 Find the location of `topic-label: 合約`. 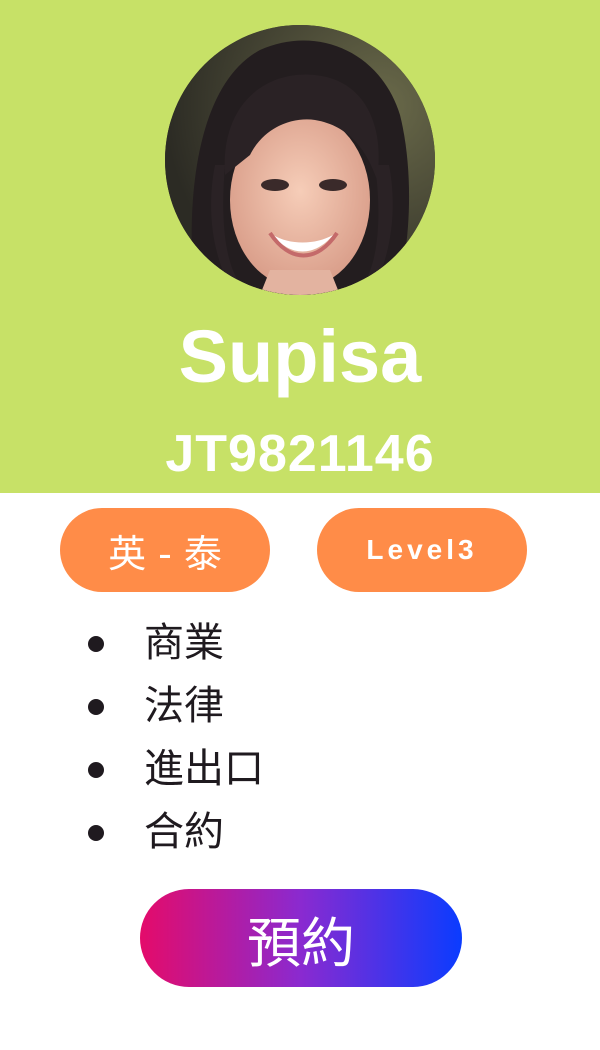

topic-label: 合約 is located at coordinates (184, 832).